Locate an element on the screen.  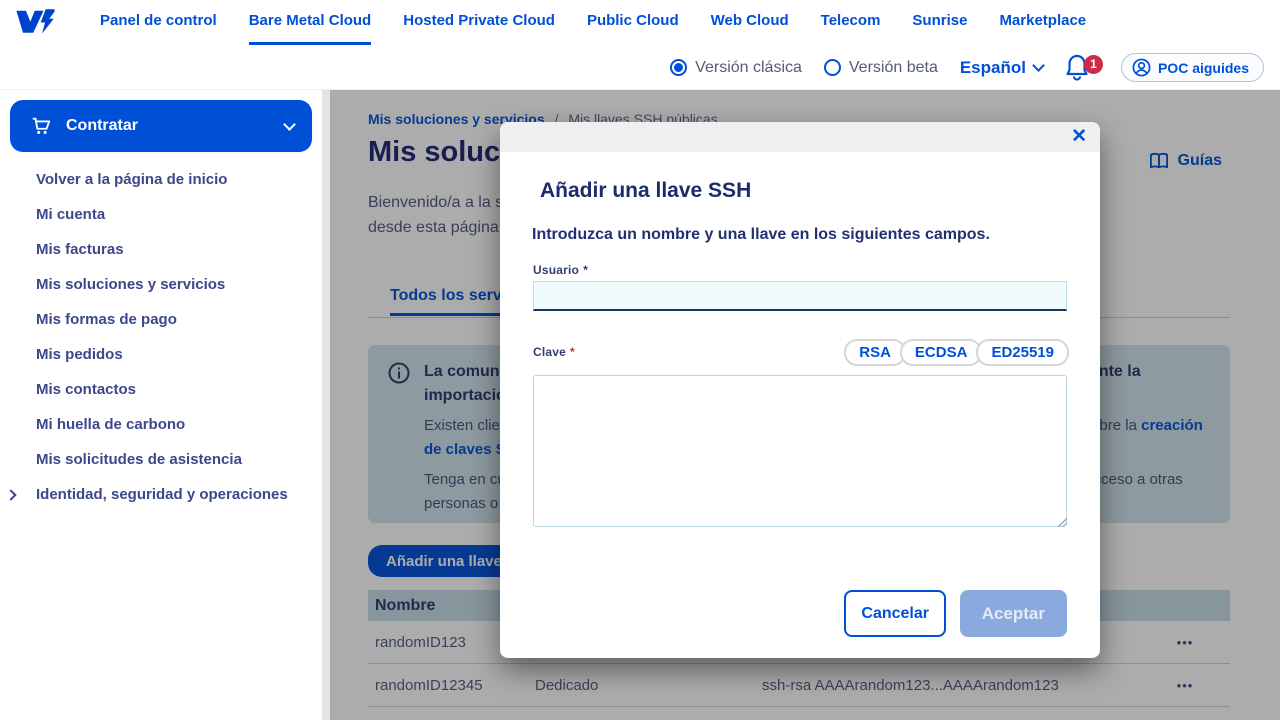
sidebar-item-label: Mis pedidos is located at coordinates (79, 354).